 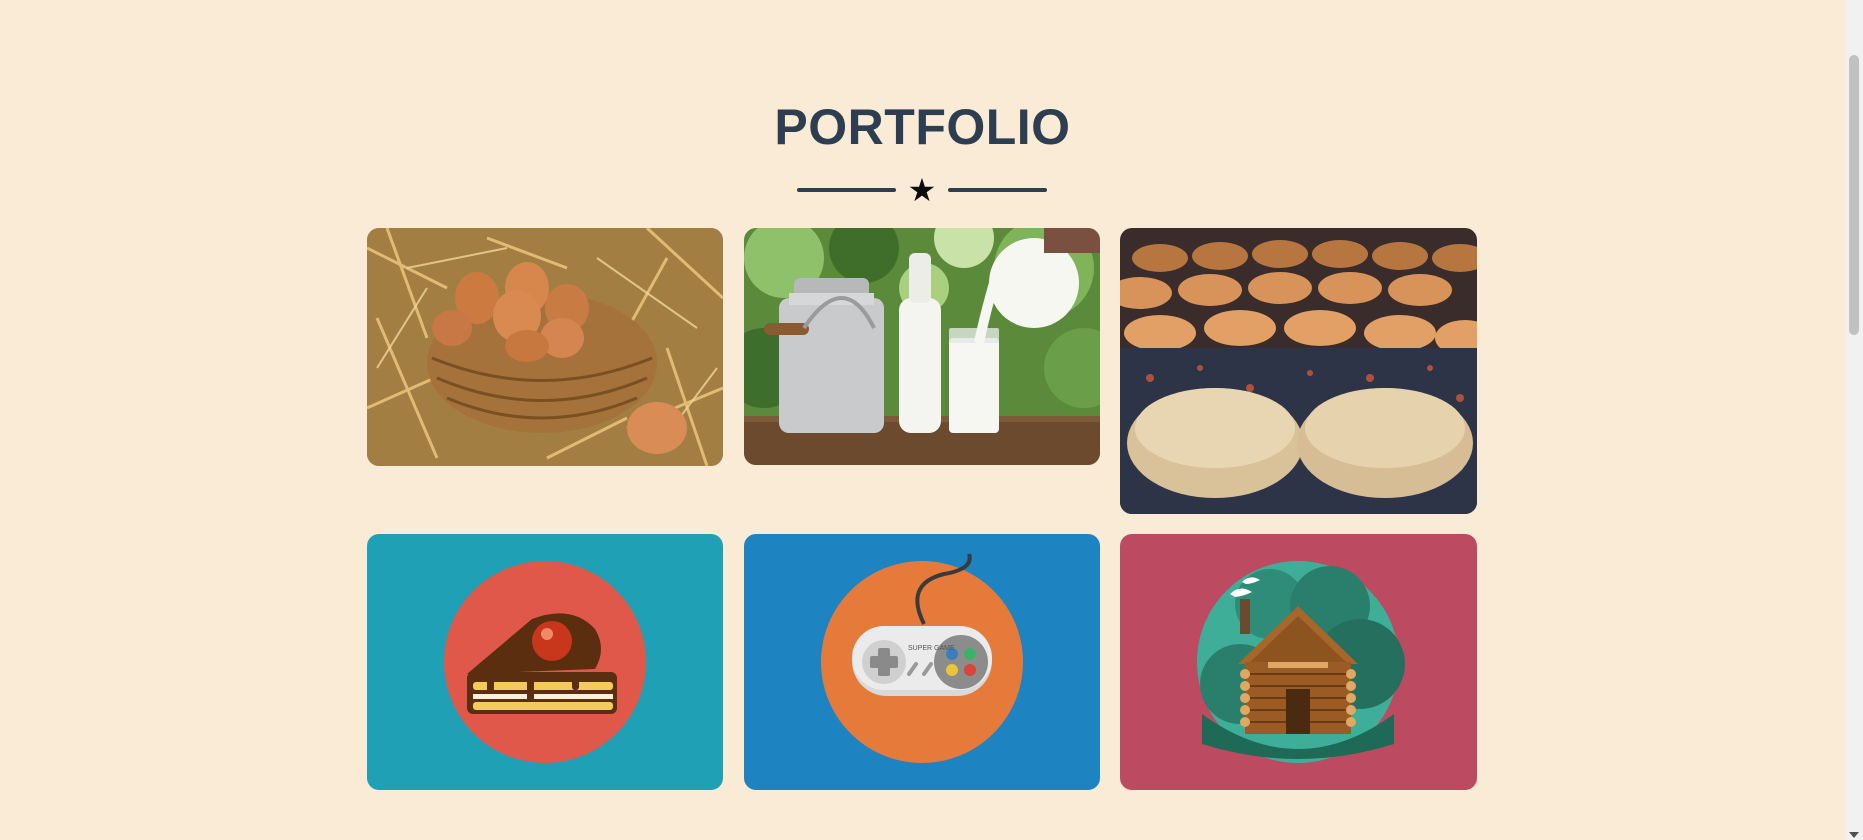 I want to click on log-cabin-image, so click(x=1298, y=662).